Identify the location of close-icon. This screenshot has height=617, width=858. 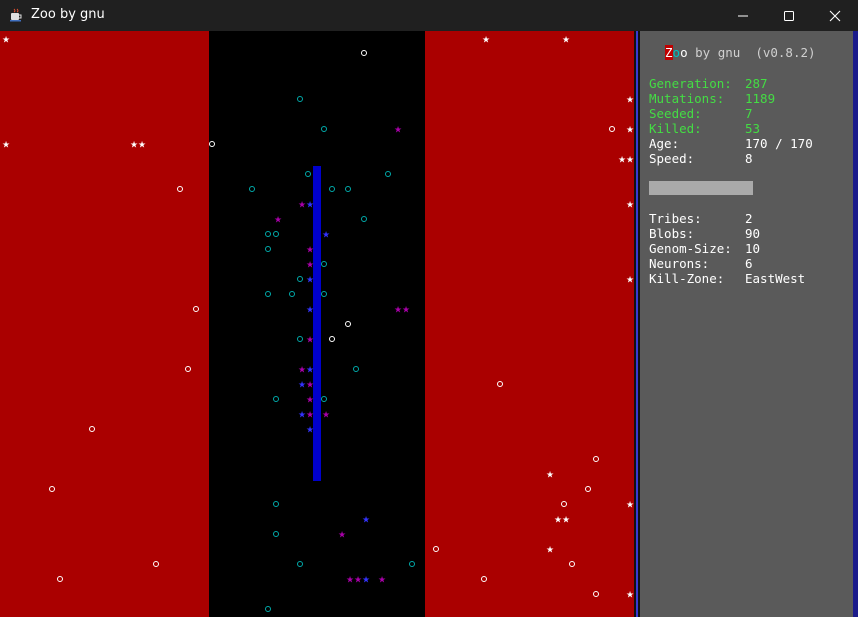
(835, 15).